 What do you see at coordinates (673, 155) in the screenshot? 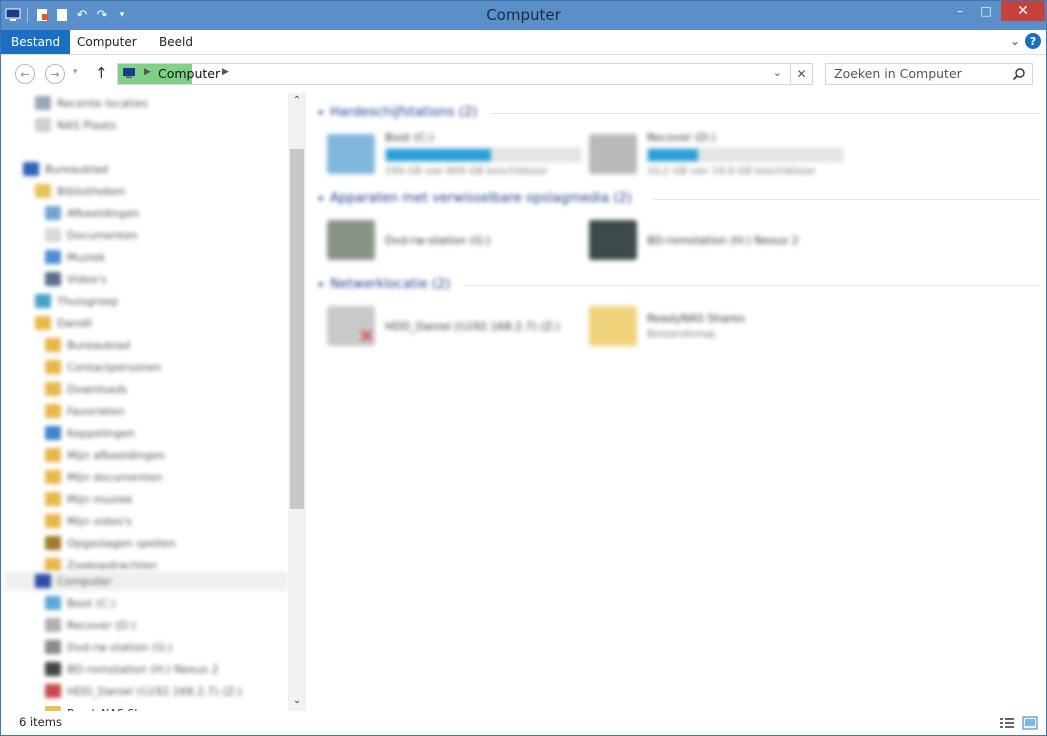
I see `capacity-fill` at bounding box center [673, 155].